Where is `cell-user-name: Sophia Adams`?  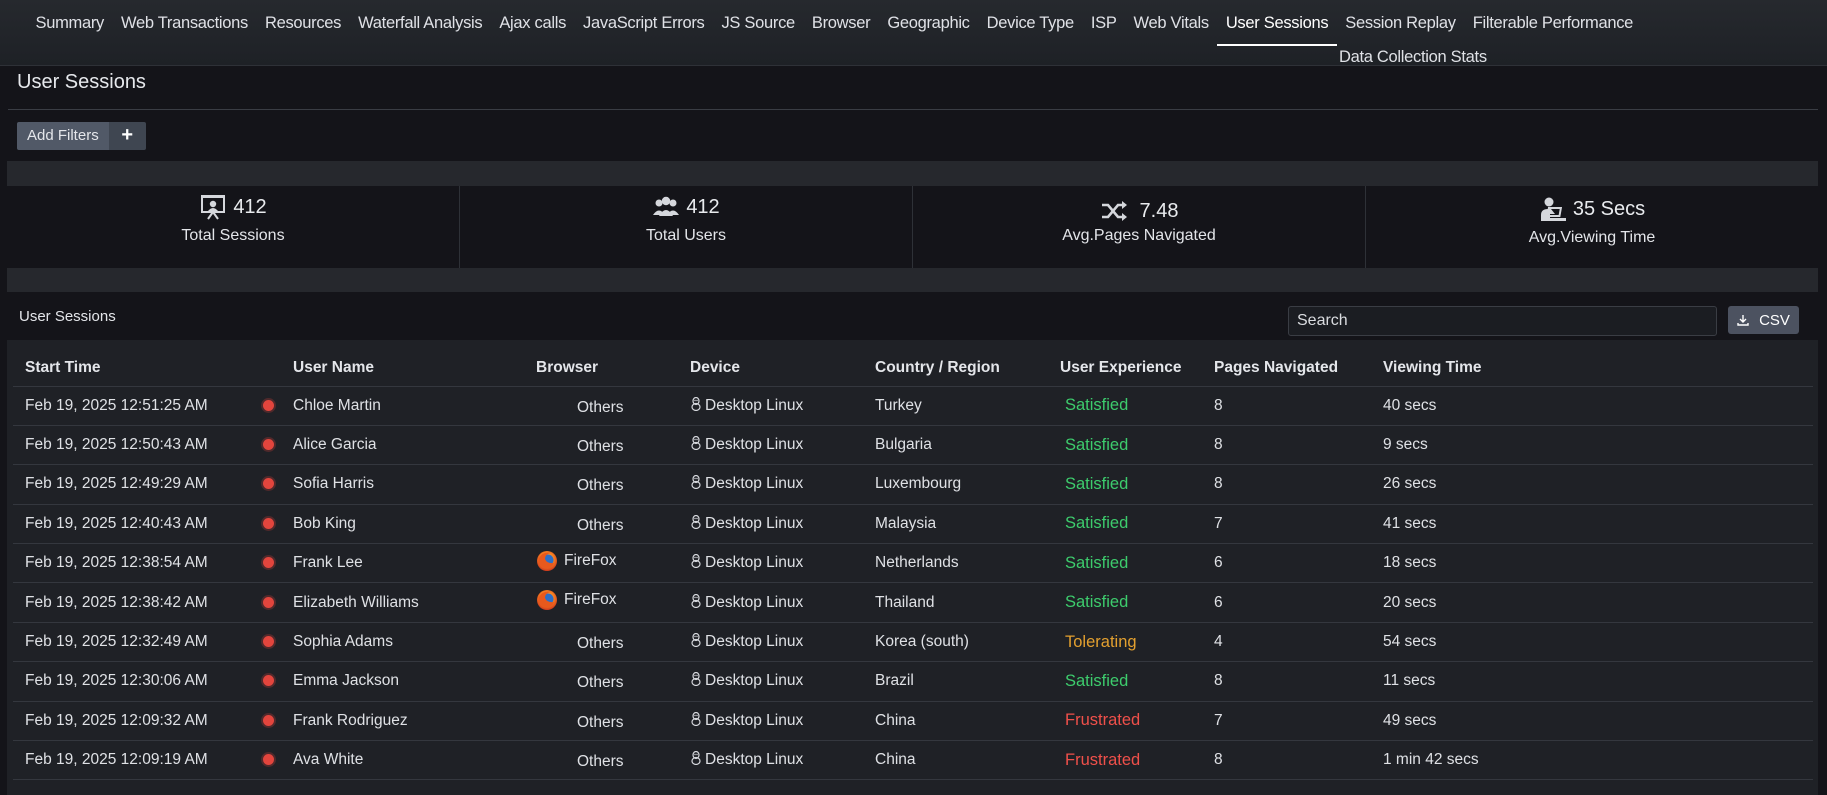
cell-user-name: Sophia Adams is located at coordinates (405, 642).